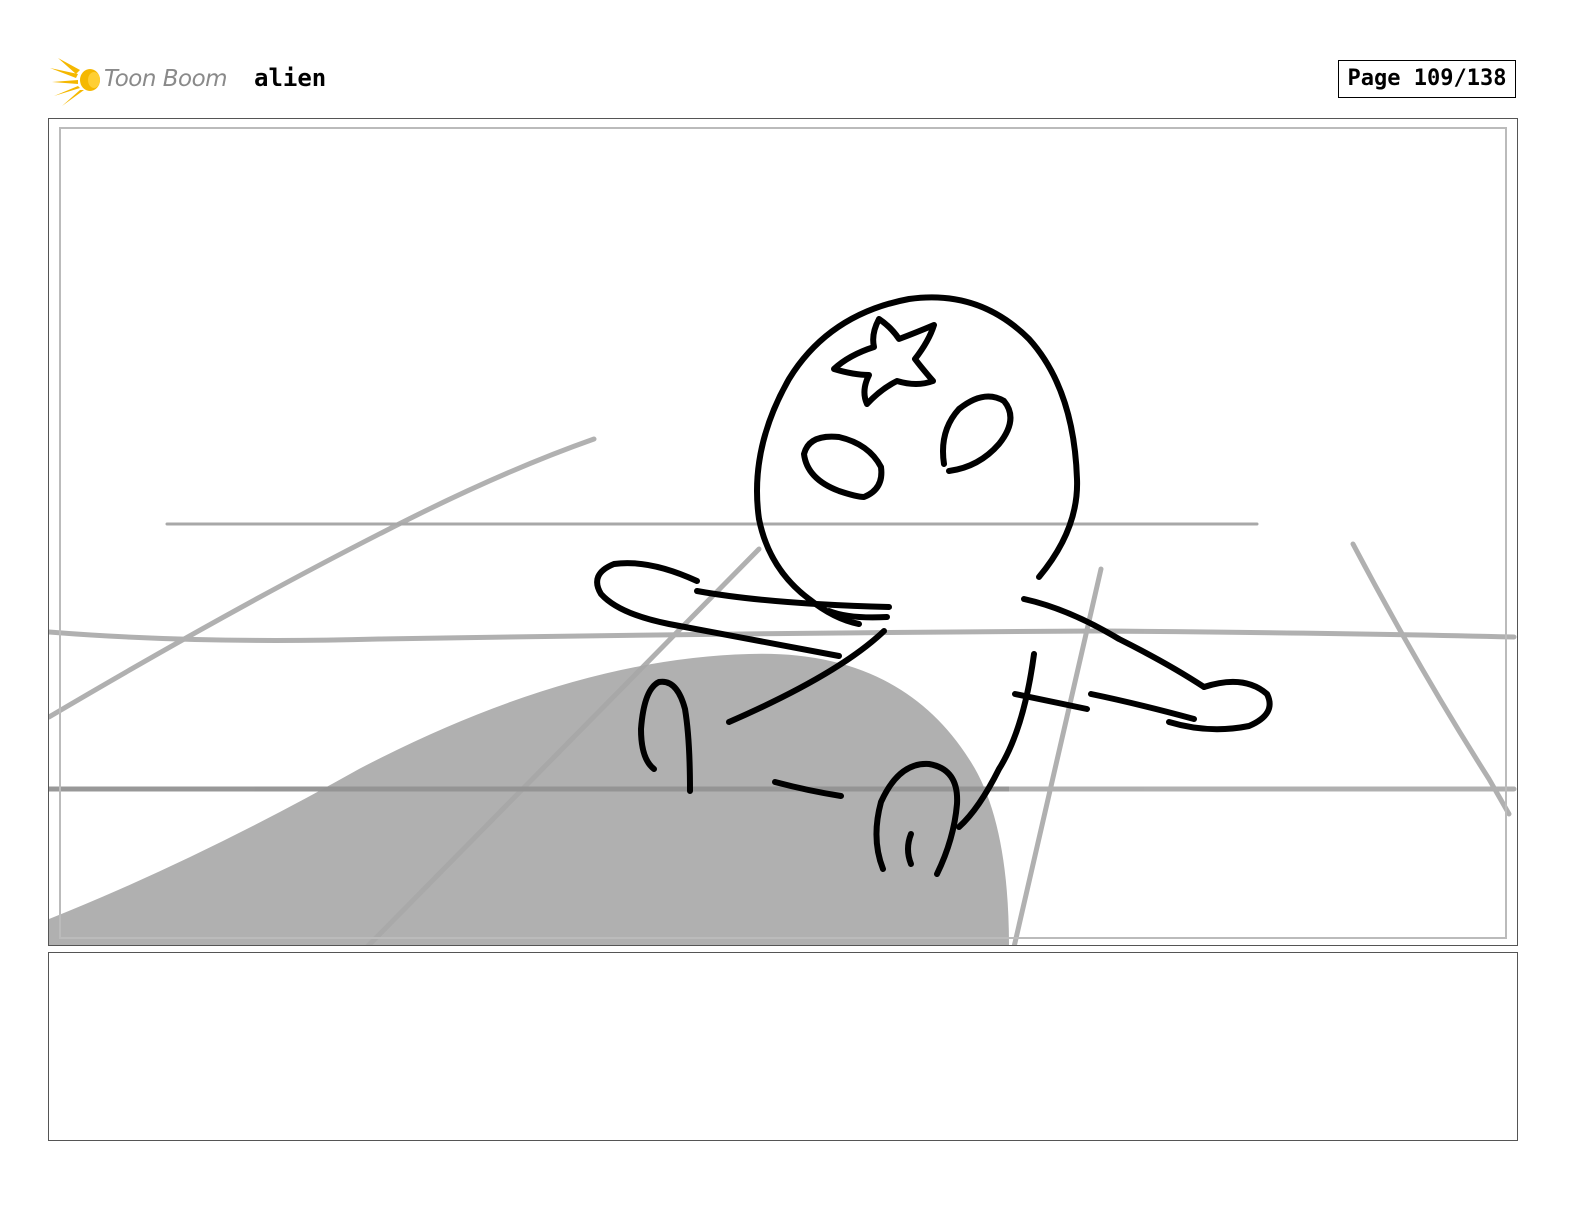 This screenshot has height=1224, width=1584. Describe the element at coordinates (1427, 79) in the screenshot. I see `page-indicator: Page 109/138` at that location.